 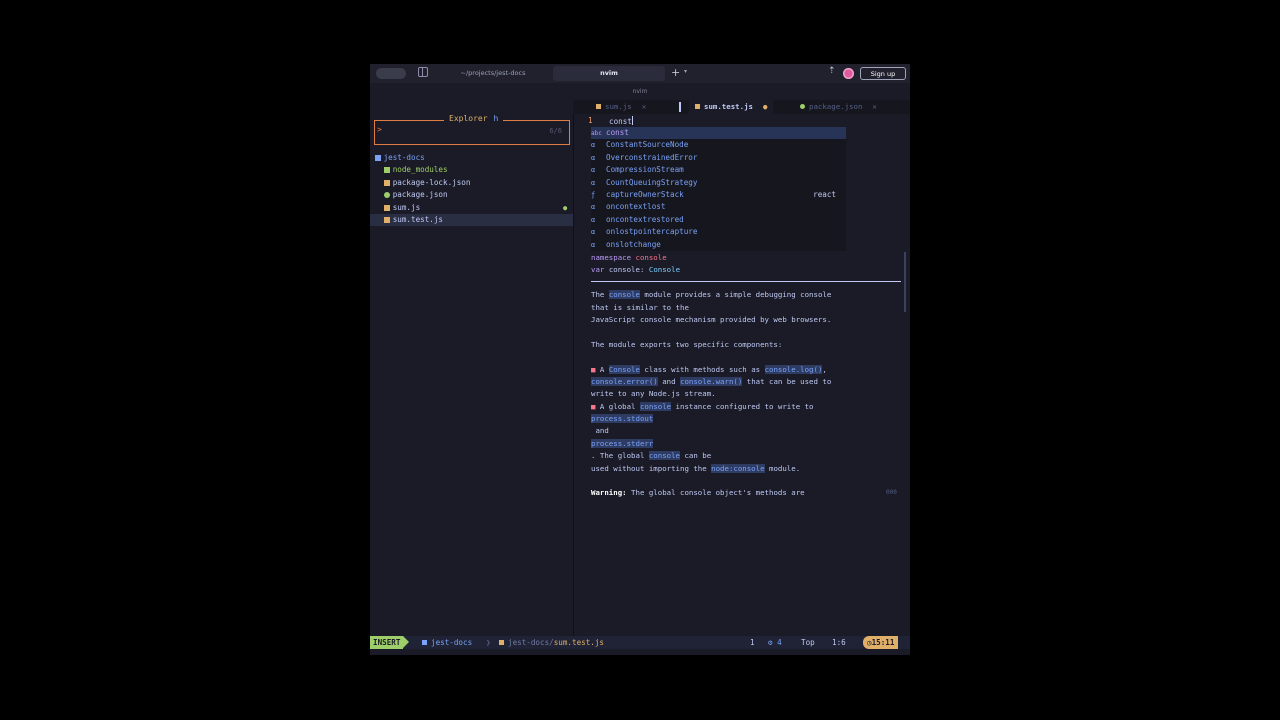 What do you see at coordinates (471, 183) in the screenshot?
I see `tree-item: package-lock.json` at bounding box center [471, 183].